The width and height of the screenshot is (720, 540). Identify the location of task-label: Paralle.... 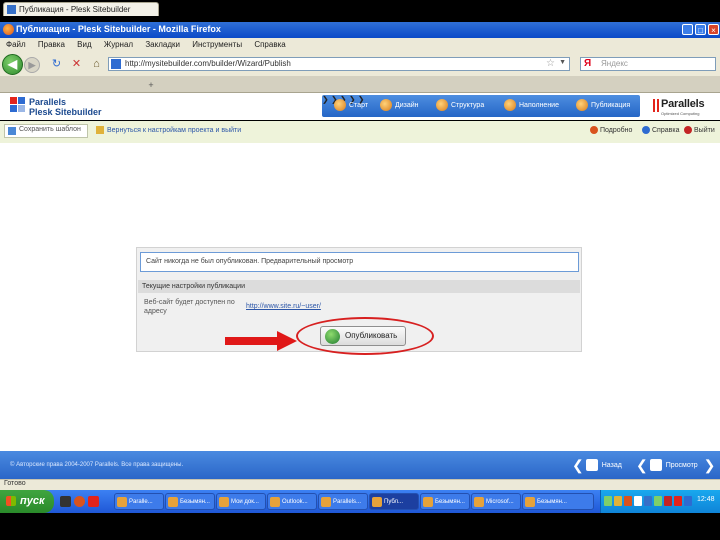
(141, 502).